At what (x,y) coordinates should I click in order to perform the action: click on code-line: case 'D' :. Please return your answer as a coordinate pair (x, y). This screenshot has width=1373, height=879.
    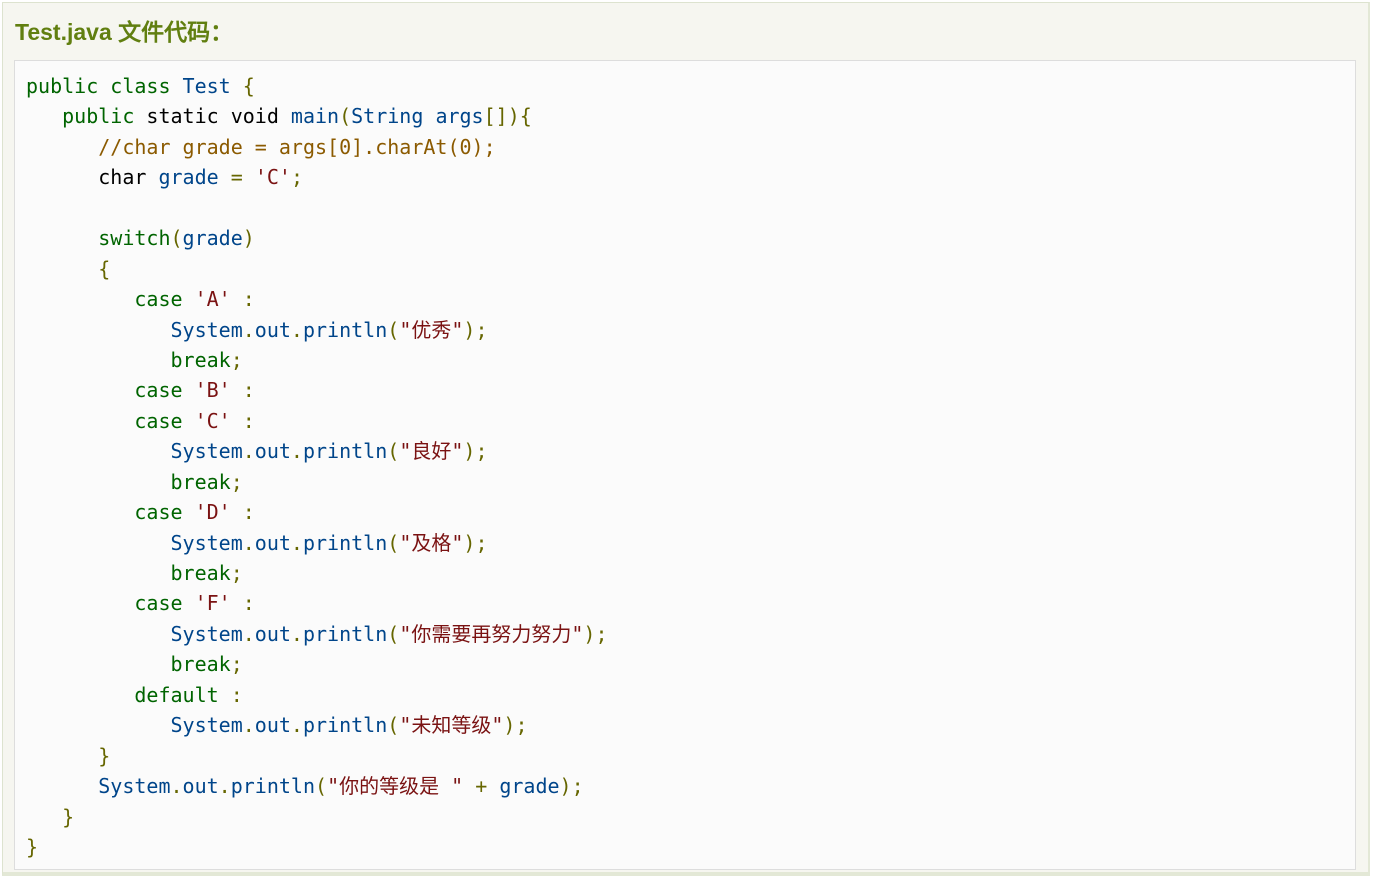
    Looking at the image, I should click on (317, 512).